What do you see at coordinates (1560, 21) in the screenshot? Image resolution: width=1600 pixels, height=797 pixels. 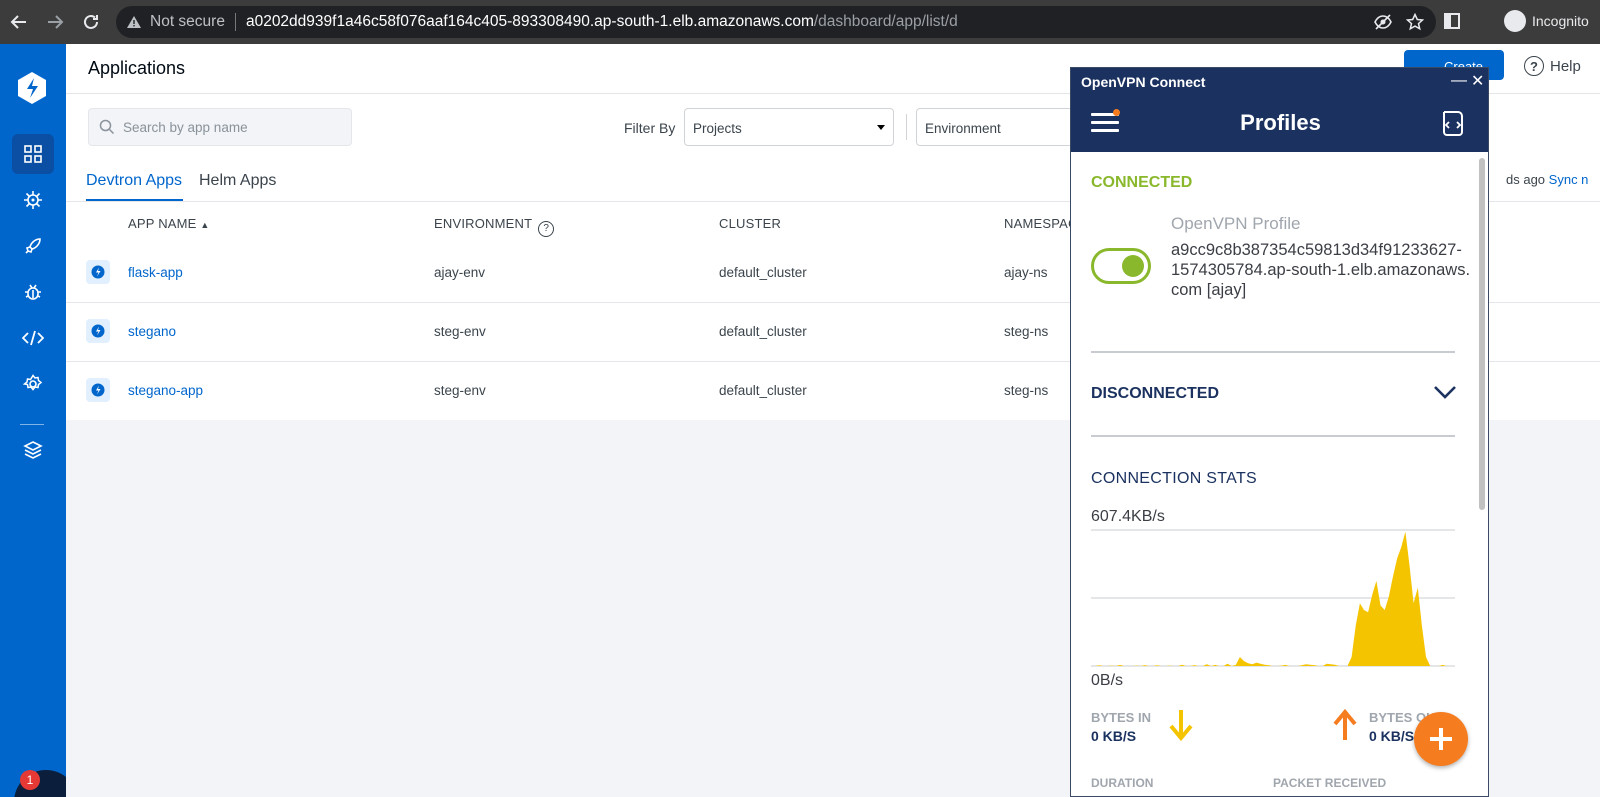 I see `incognito-label: Incognito` at bounding box center [1560, 21].